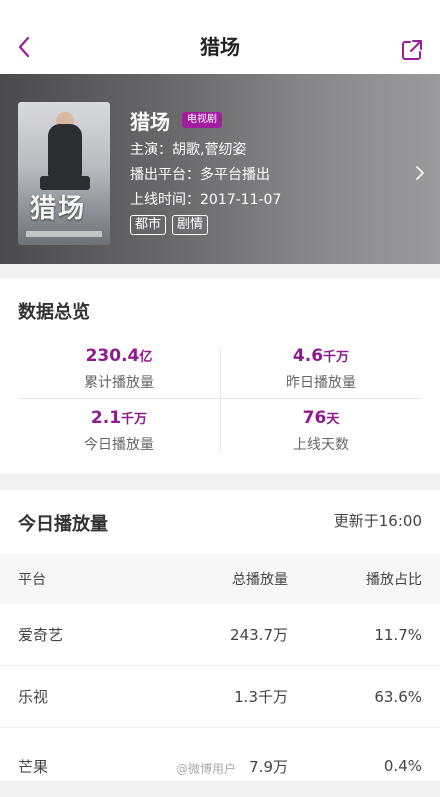 The image size is (440, 797). What do you see at coordinates (394, 580) in the screenshot?
I see `column-header-share: 播放占比` at bounding box center [394, 580].